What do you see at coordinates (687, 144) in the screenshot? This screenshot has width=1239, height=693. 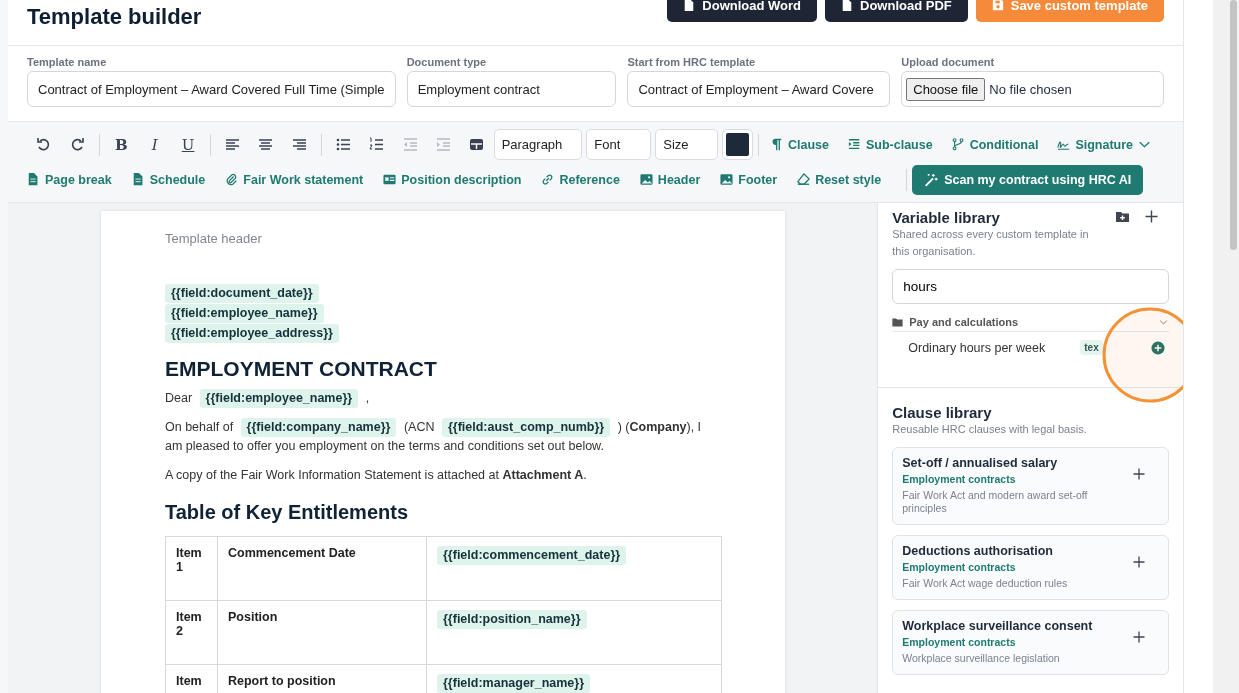 I see `dropdown: Size` at bounding box center [687, 144].